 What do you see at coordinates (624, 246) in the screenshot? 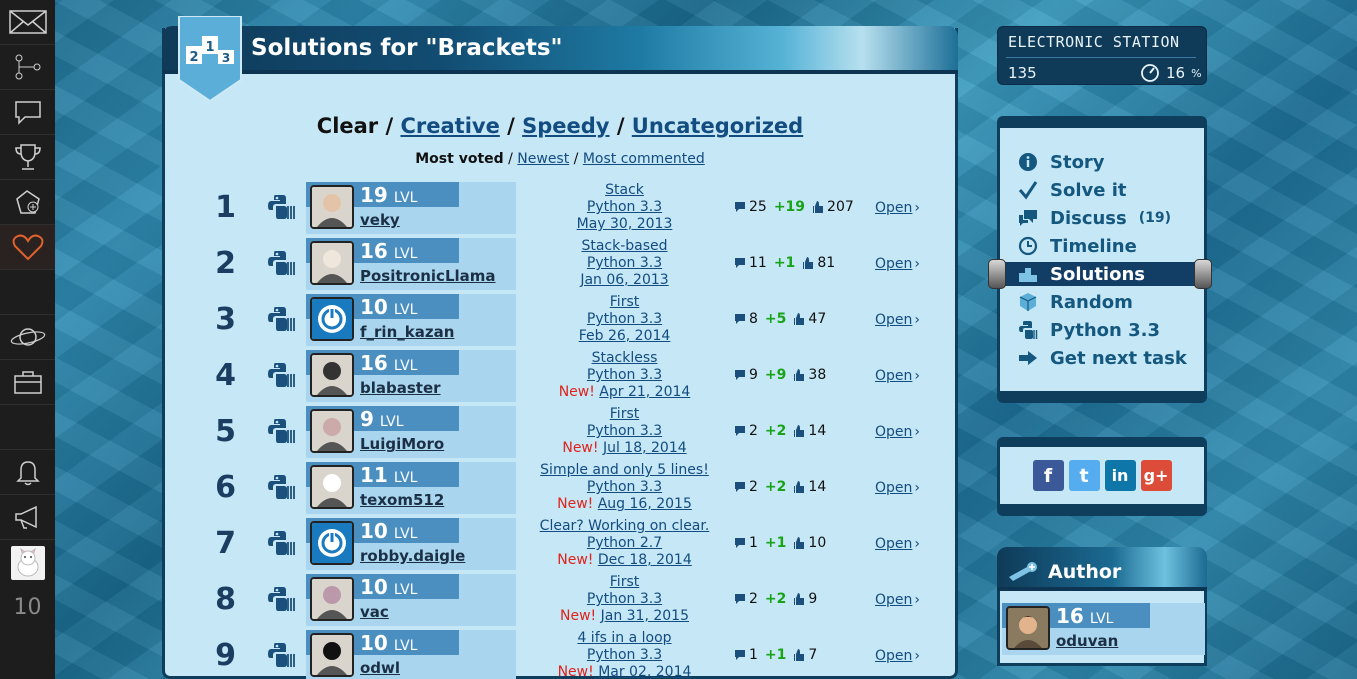
I see `solution-title-link: Stack-based` at bounding box center [624, 246].